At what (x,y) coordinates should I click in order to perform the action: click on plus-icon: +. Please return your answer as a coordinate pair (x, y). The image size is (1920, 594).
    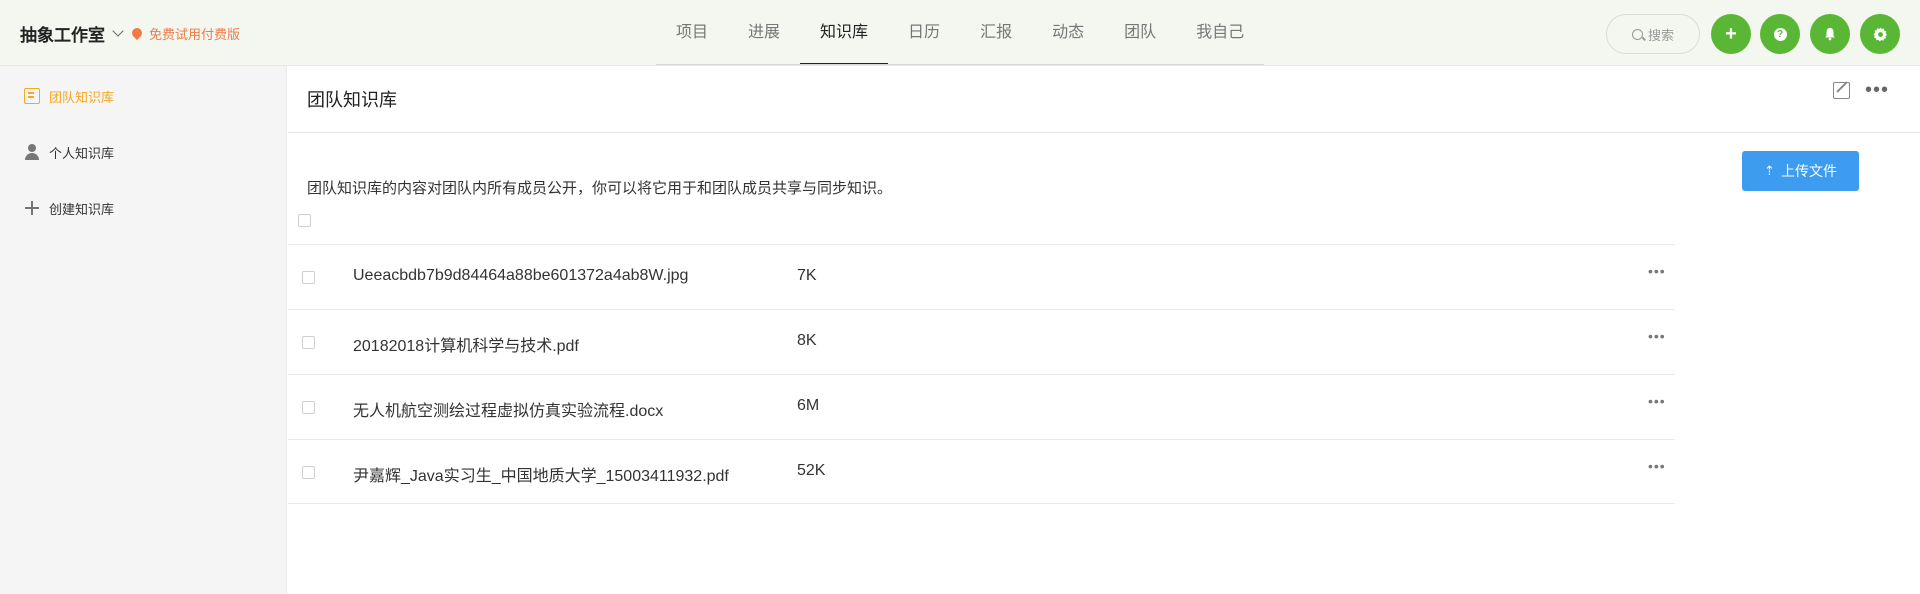
    Looking at the image, I should click on (1731, 33).